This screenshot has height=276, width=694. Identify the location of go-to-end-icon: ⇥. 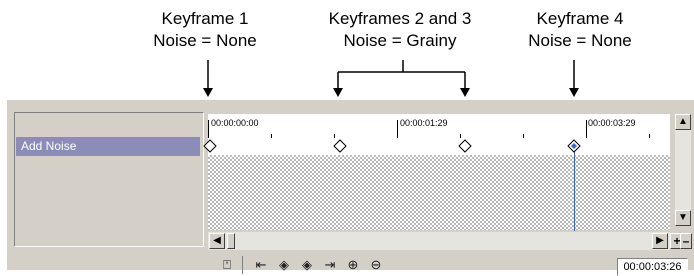
(330, 265).